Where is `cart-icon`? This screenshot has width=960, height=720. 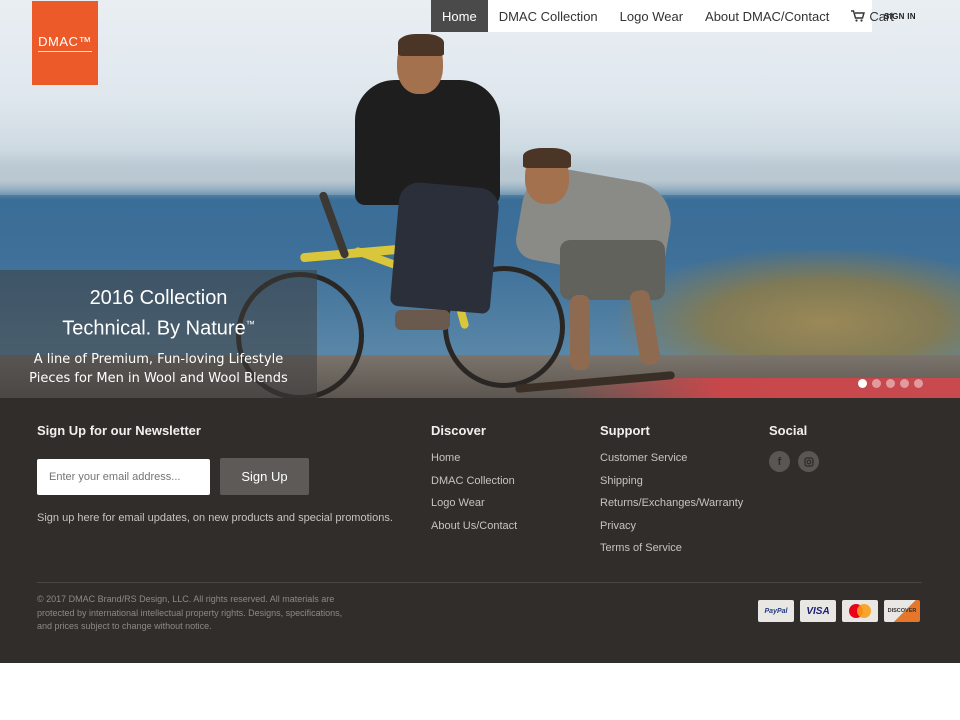 cart-icon is located at coordinates (858, 16).